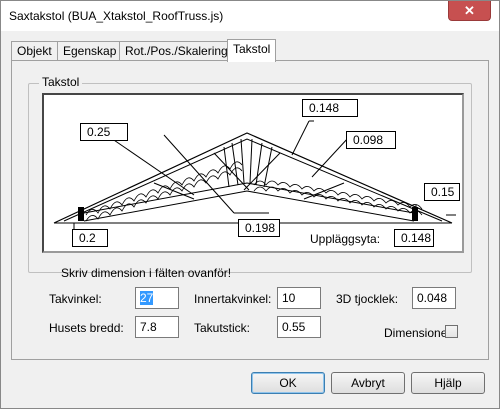 The image size is (500, 409). I want to click on dim-bearing: 0.148, so click(414, 238).